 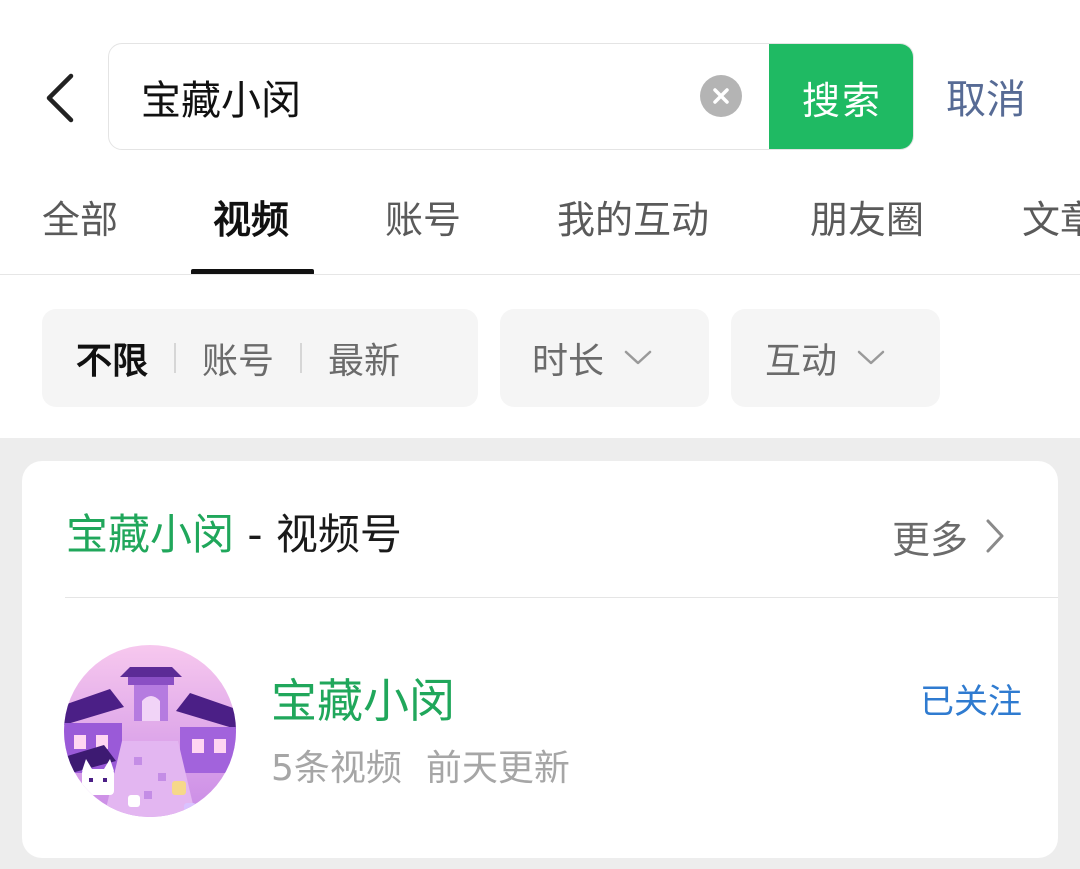 I want to click on more-button: 更多, so click(x=949, y=536).